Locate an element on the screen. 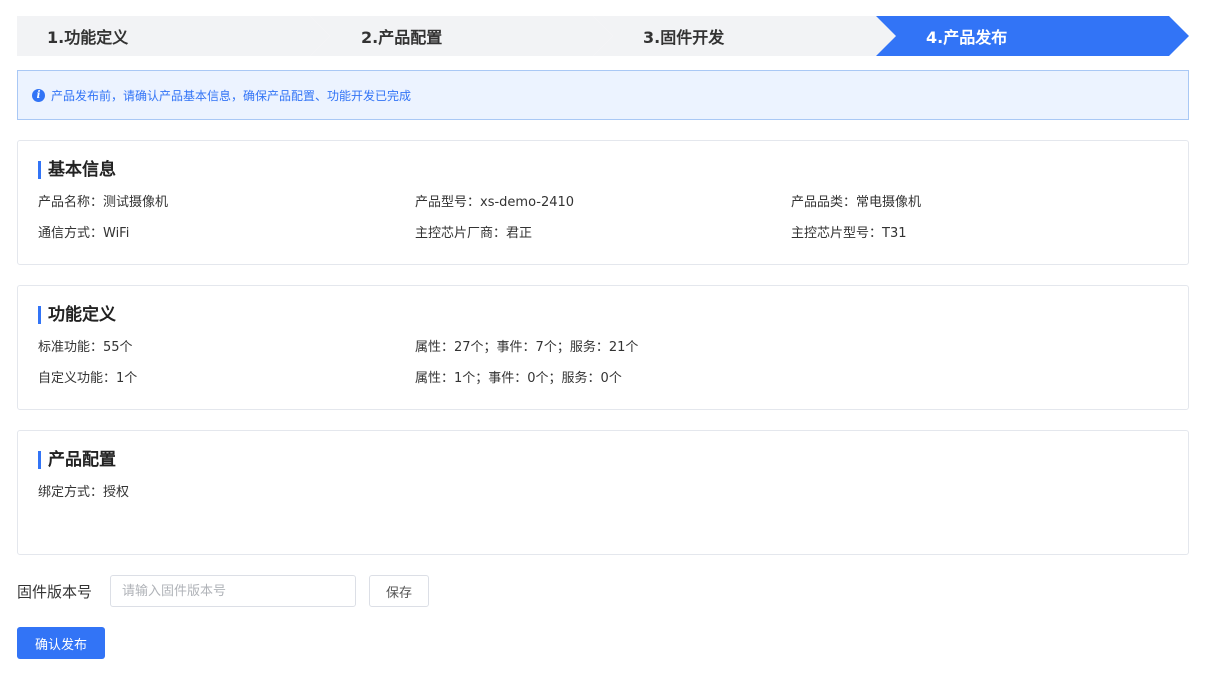 The width and height of the screenshot is (1205, 675). step-label: 3.固件开发 is located at coordinates (684, 37).